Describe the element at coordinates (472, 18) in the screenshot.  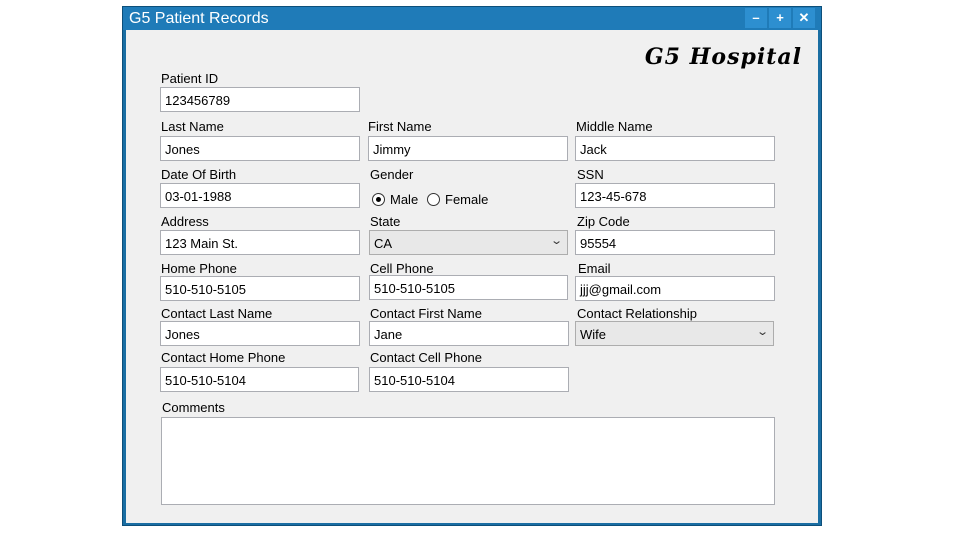
I see `title-bar: G5 Patient Records – + ✕` at that location.